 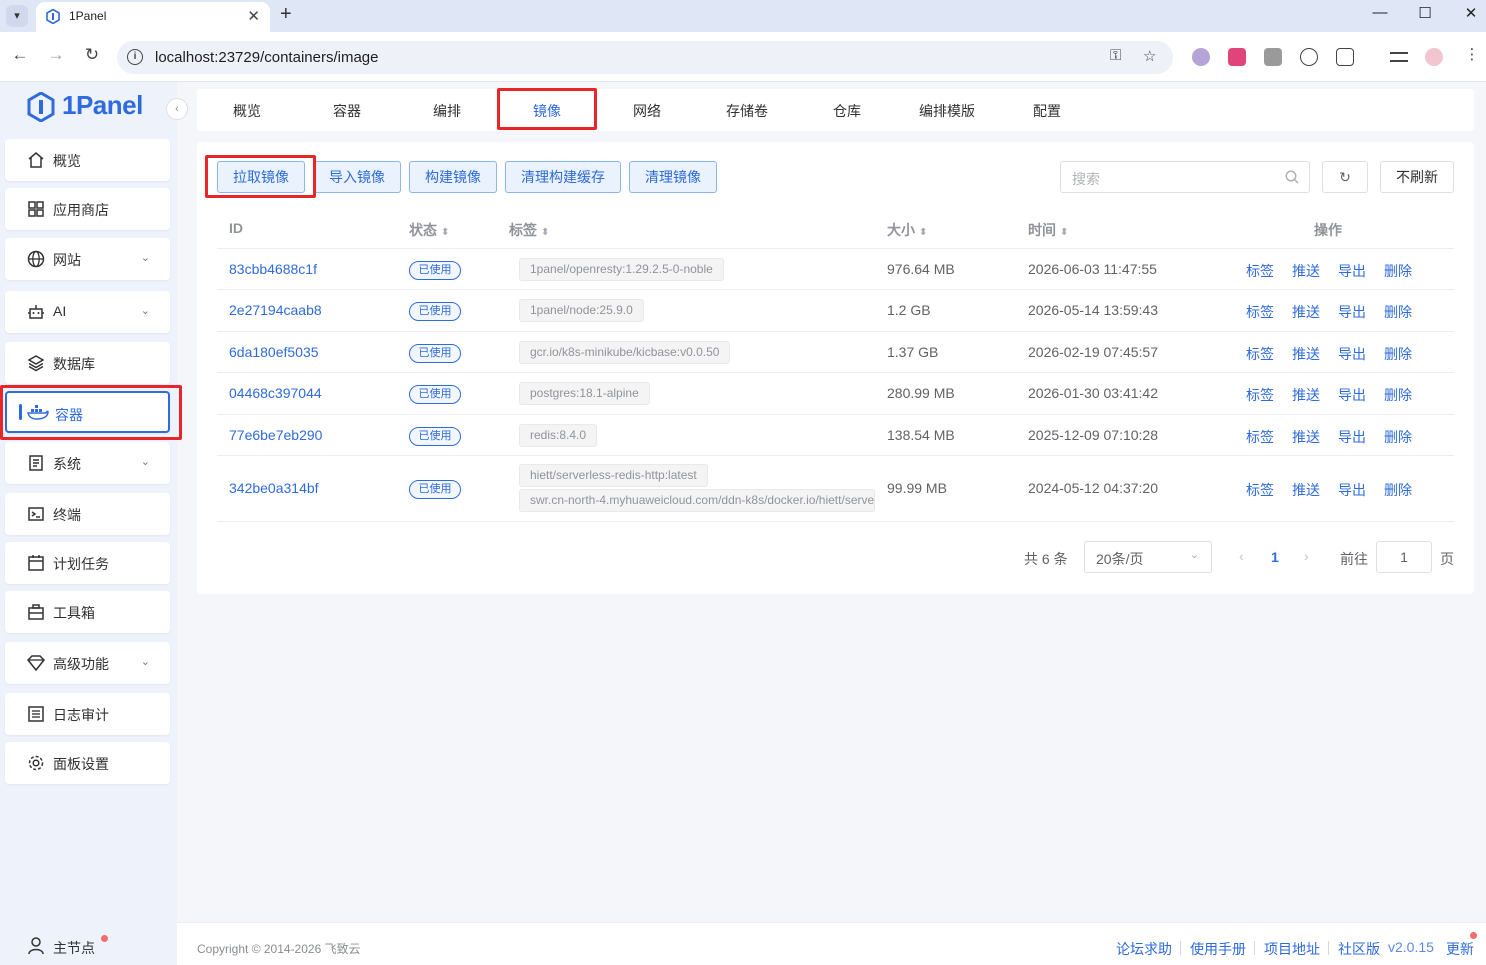 I want to click on build-image-button: 构建镜像, so click(x=453, y=177).